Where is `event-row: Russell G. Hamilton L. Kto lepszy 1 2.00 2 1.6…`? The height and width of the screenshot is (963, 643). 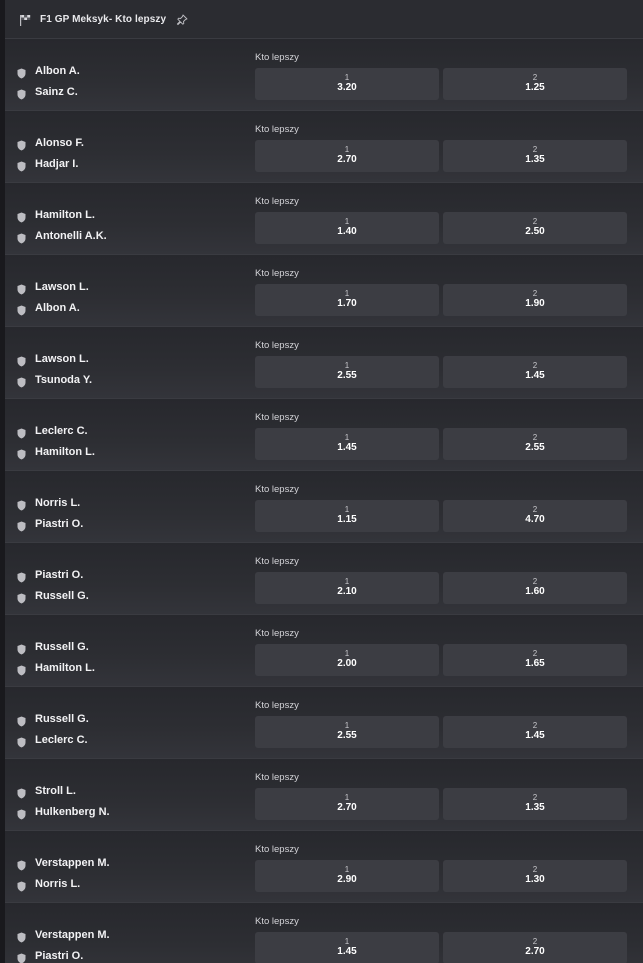
event-row: Russell G. Hamilton L. Kto lepszy 1 2.00 2 1.6… is located at coordinates (324, 650).